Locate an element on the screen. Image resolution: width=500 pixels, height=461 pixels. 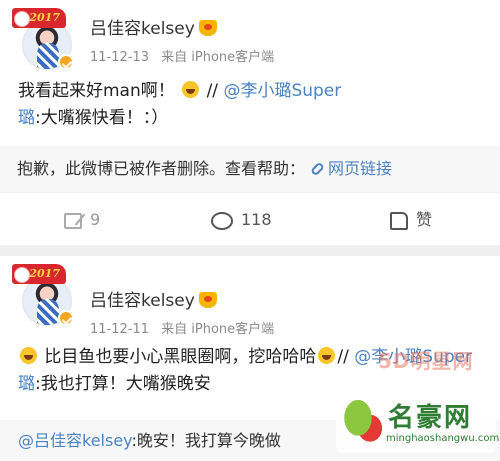
repost-icon is located at coordinates (73, 220).